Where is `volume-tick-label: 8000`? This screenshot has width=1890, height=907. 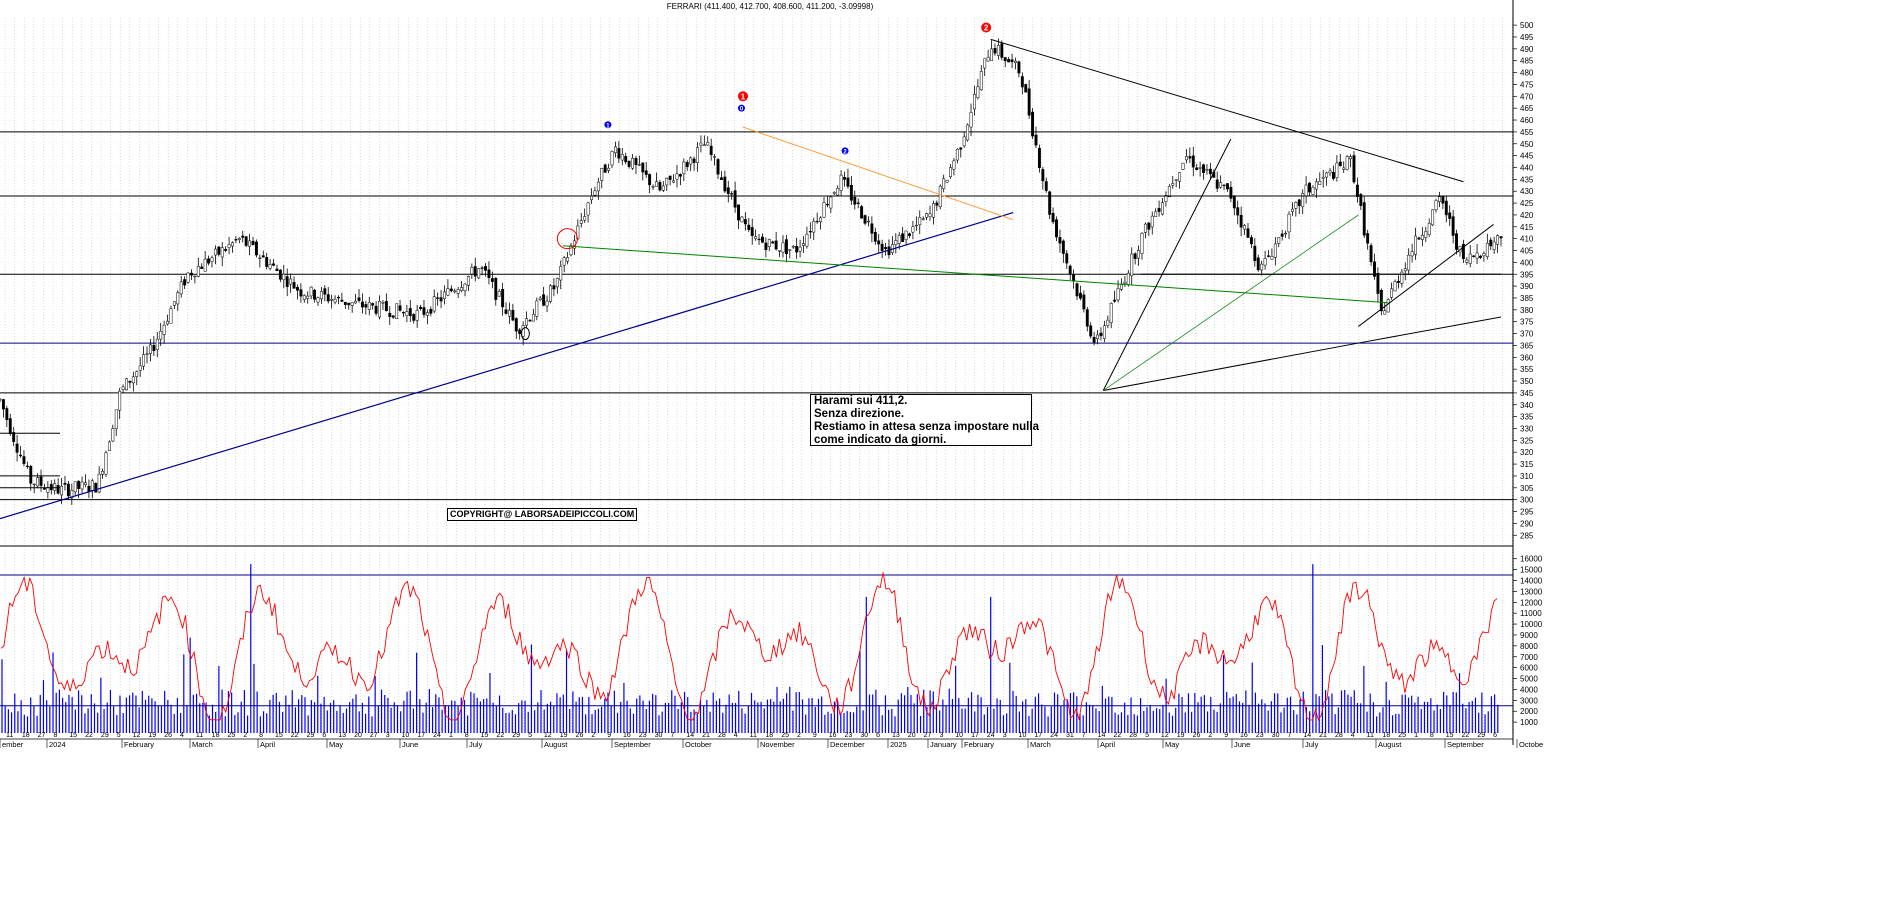
volume-tick-label: 8000 is located at coordinates (1529, 646).